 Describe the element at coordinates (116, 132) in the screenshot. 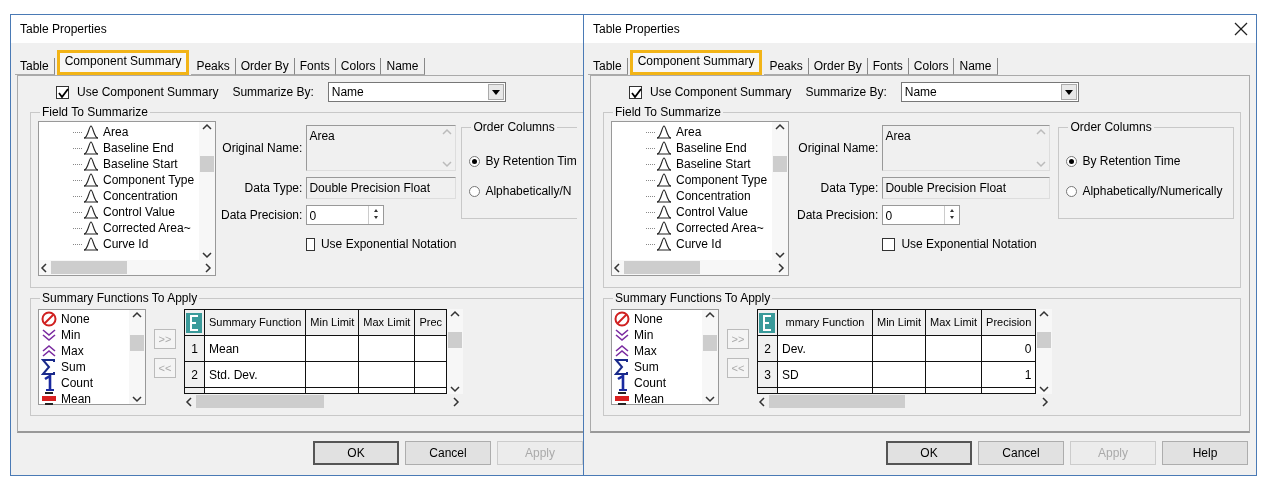

I see `tree-item: Area` at that location.